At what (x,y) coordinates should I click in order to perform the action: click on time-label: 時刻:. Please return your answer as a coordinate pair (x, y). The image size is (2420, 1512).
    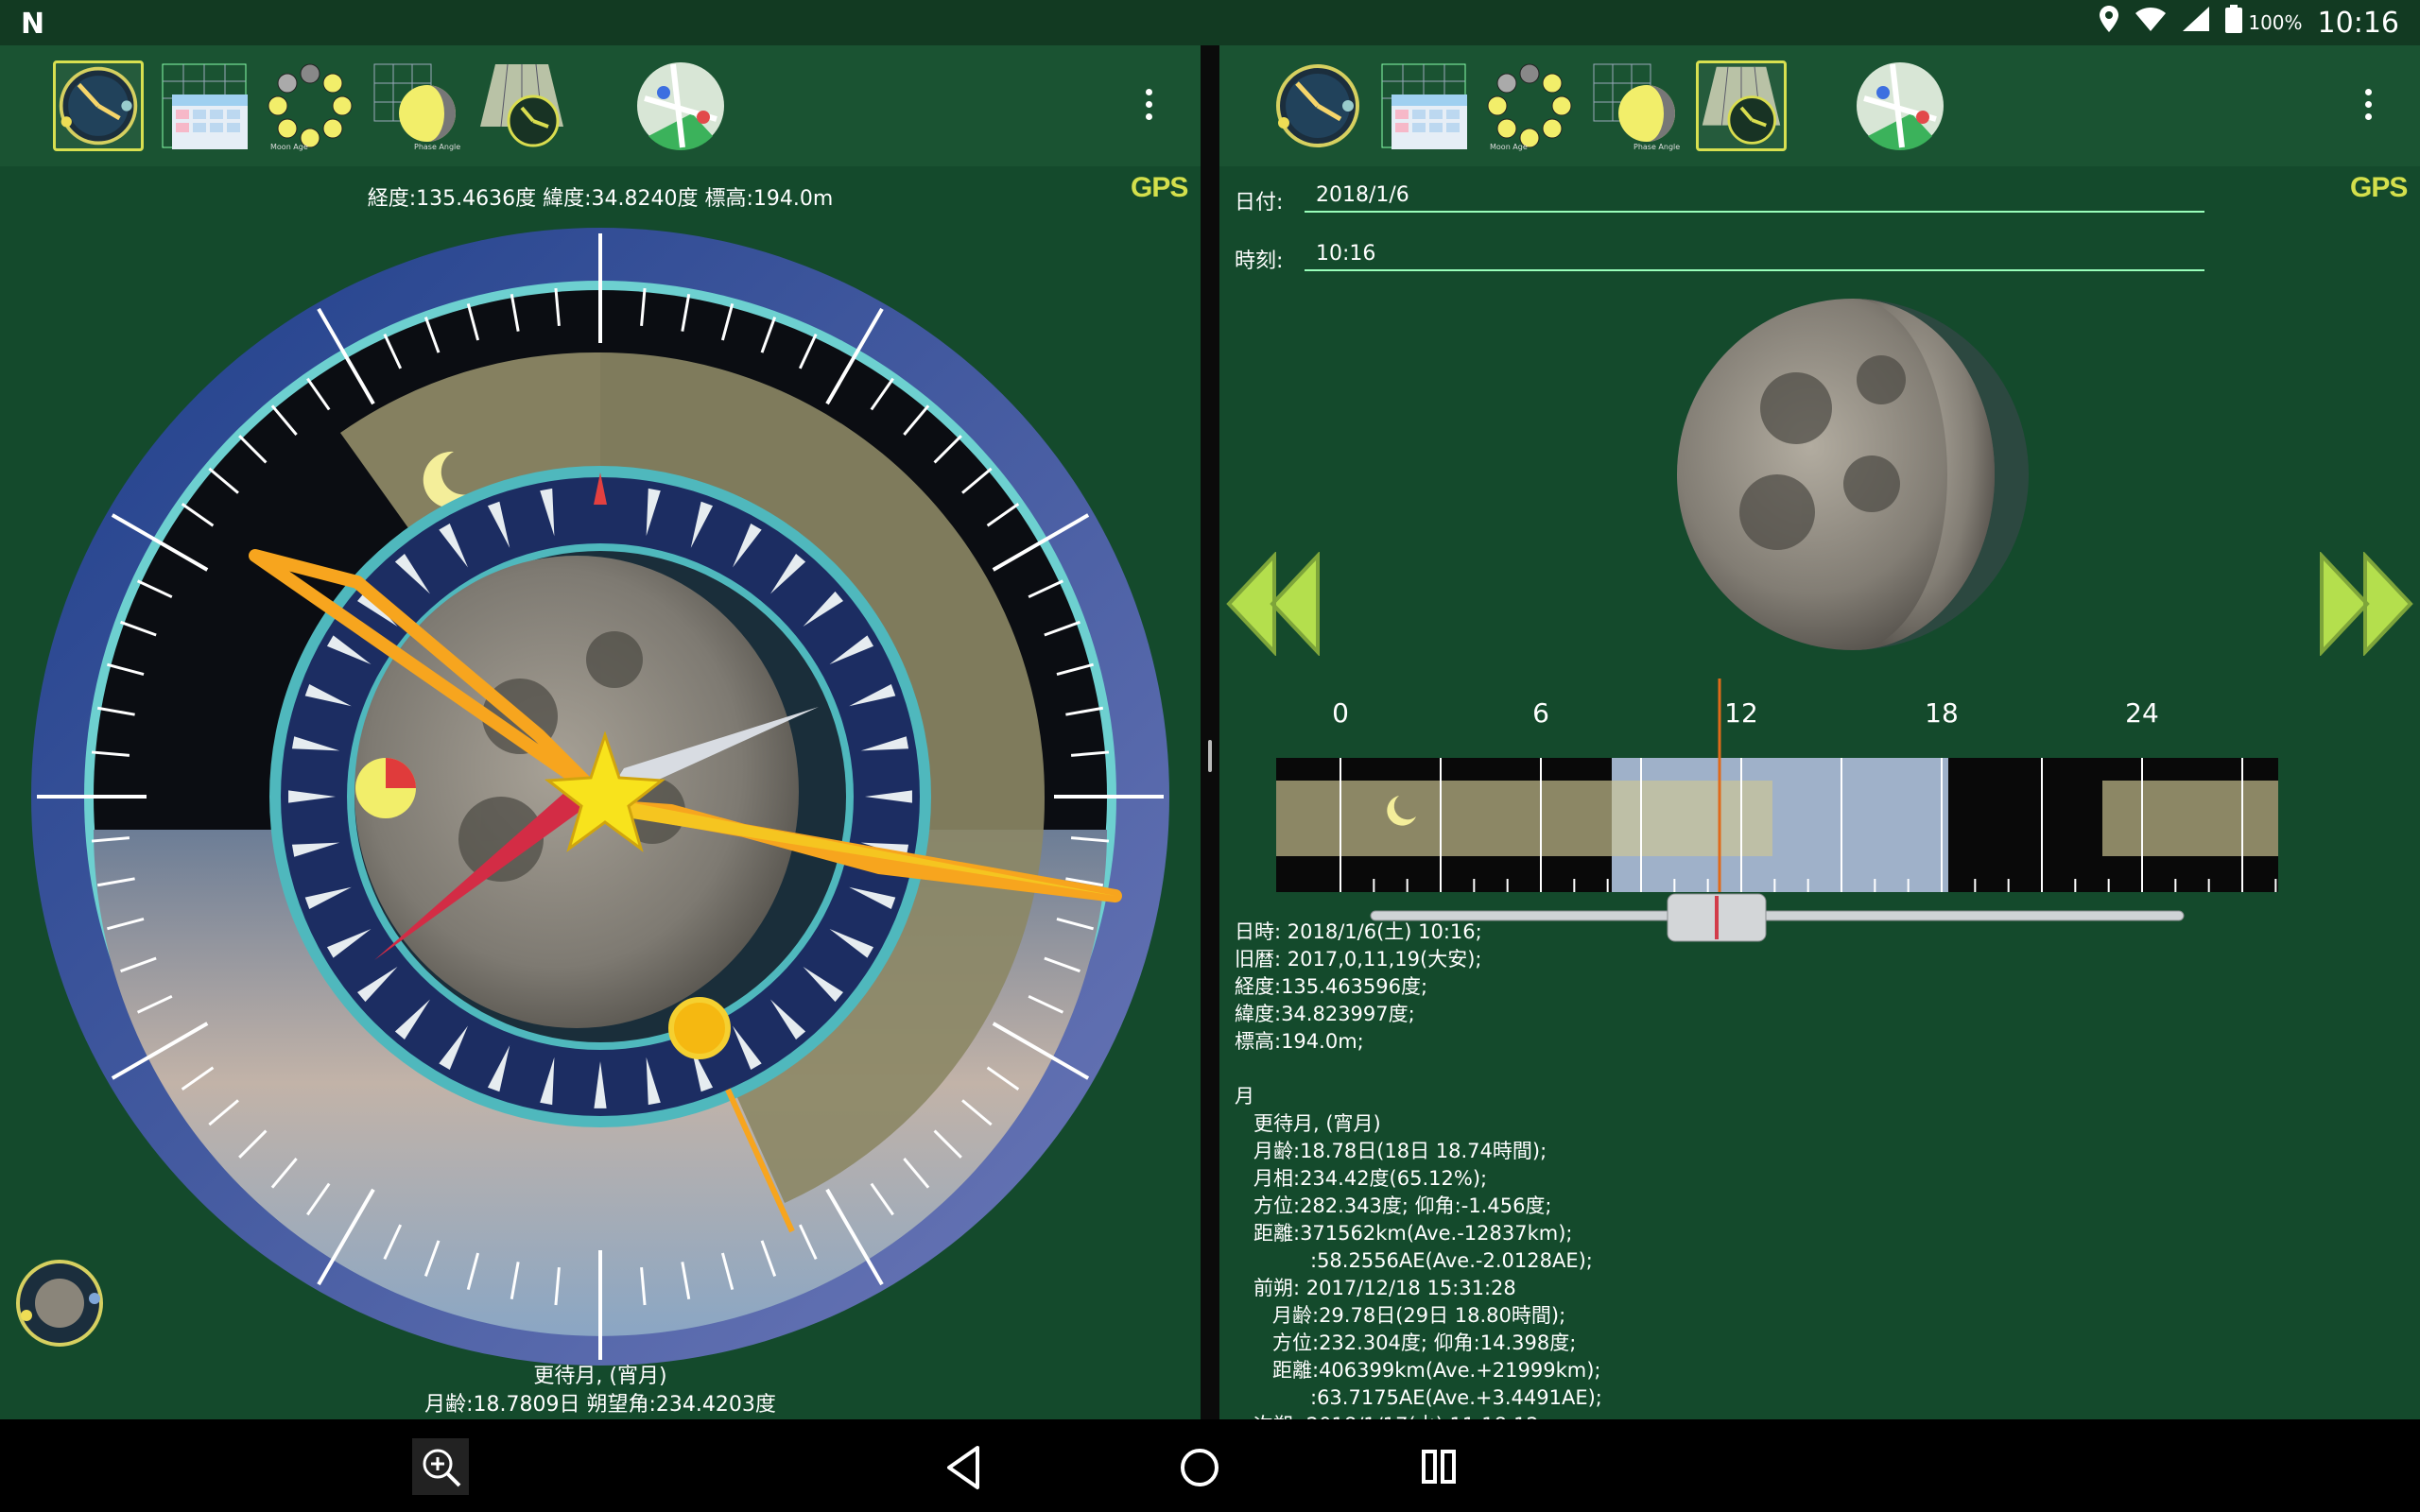
    Looking at the image, I should click on (1260, 261).